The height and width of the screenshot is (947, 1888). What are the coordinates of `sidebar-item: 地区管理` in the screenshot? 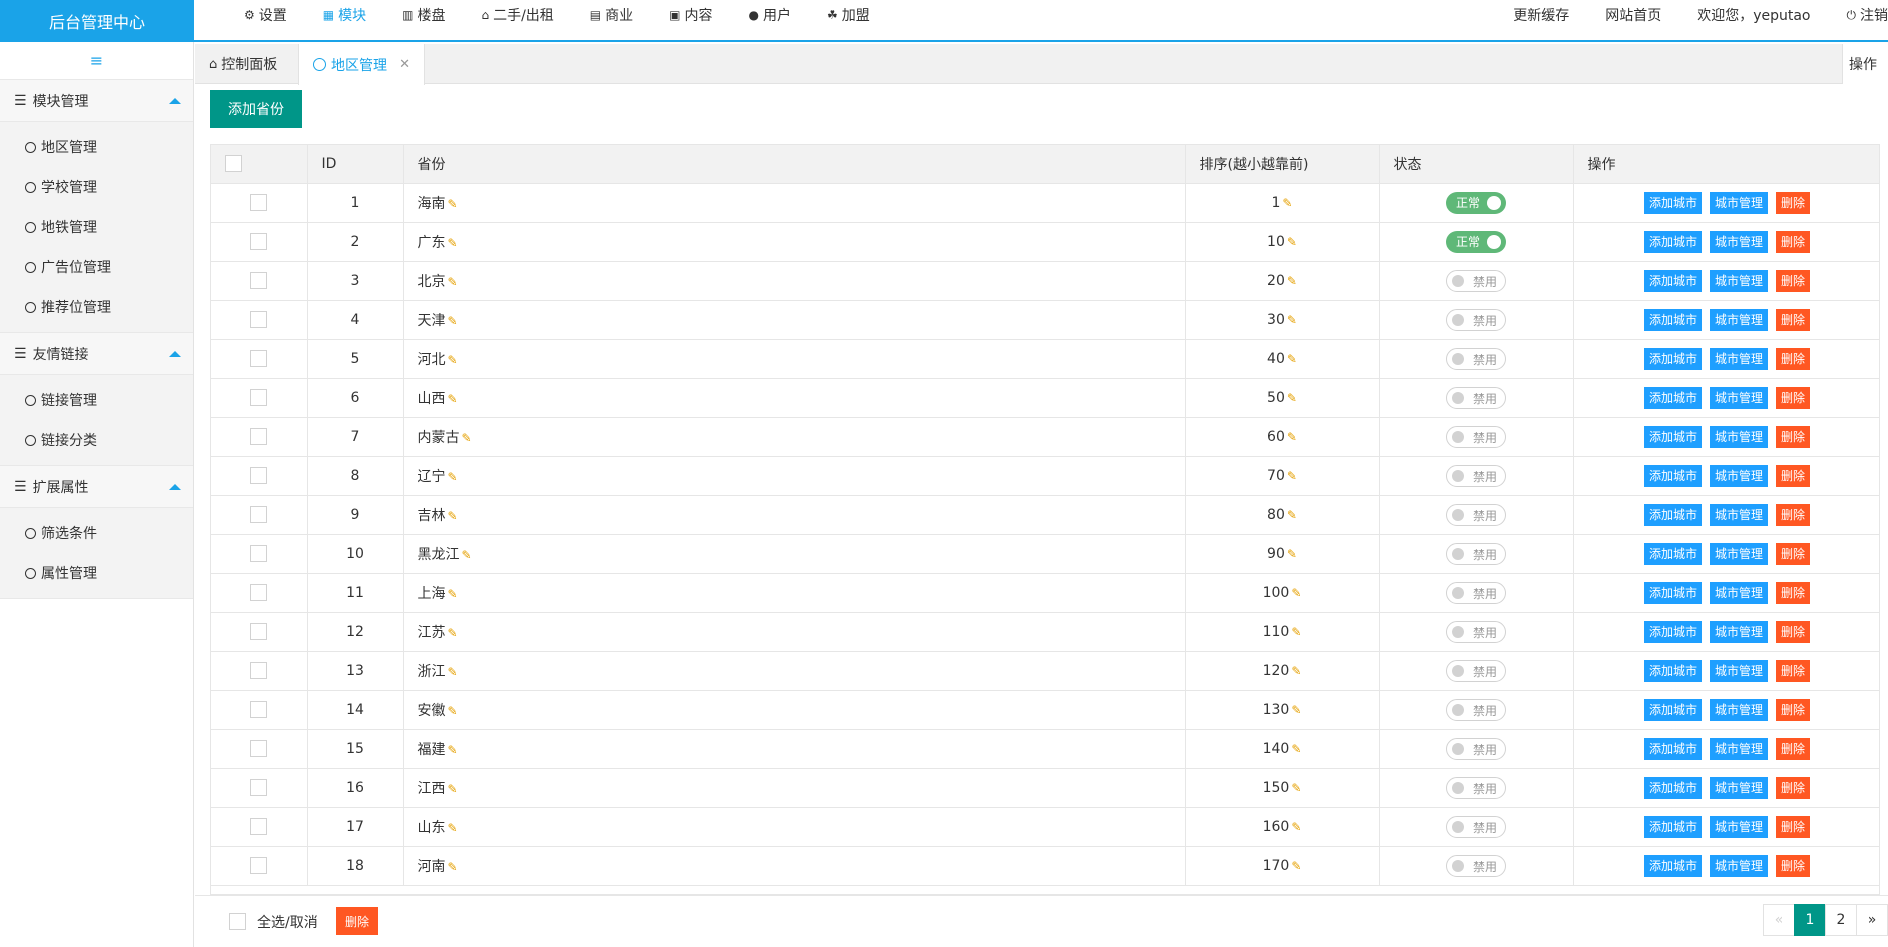 It's located at (96, 147).